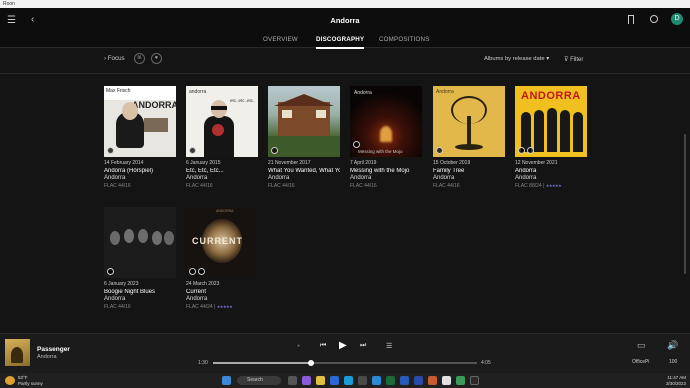 This screenshot has width=690, height=388. I want to click on album-cover: Andorra, so click(469, 121).